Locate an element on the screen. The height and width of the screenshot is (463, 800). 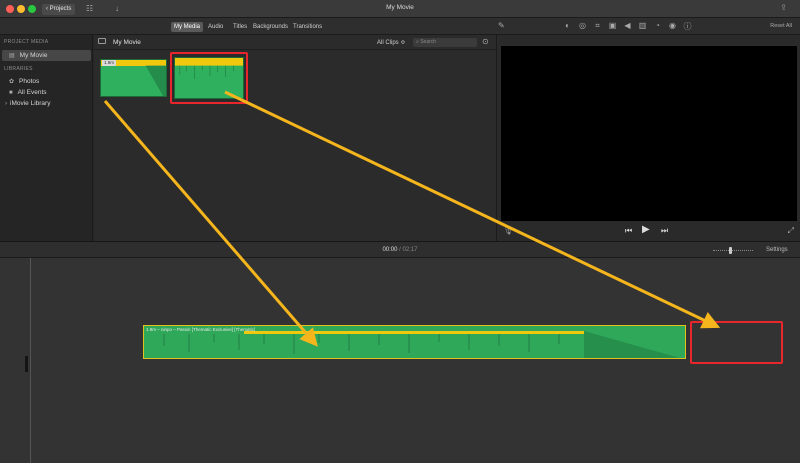
sidebar-item-my-movie: ▤ My Movie is located at coordinates (46, 55).